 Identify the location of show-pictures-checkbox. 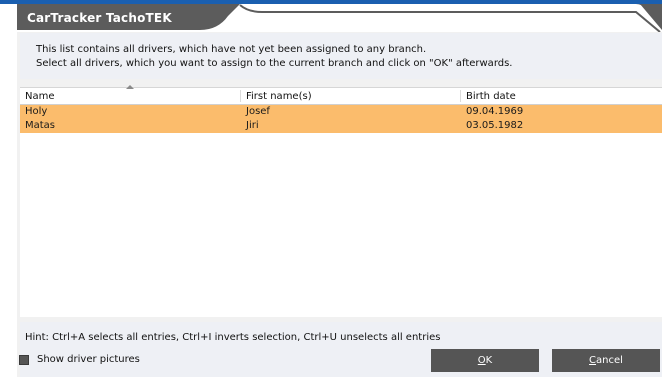
(24, 360).